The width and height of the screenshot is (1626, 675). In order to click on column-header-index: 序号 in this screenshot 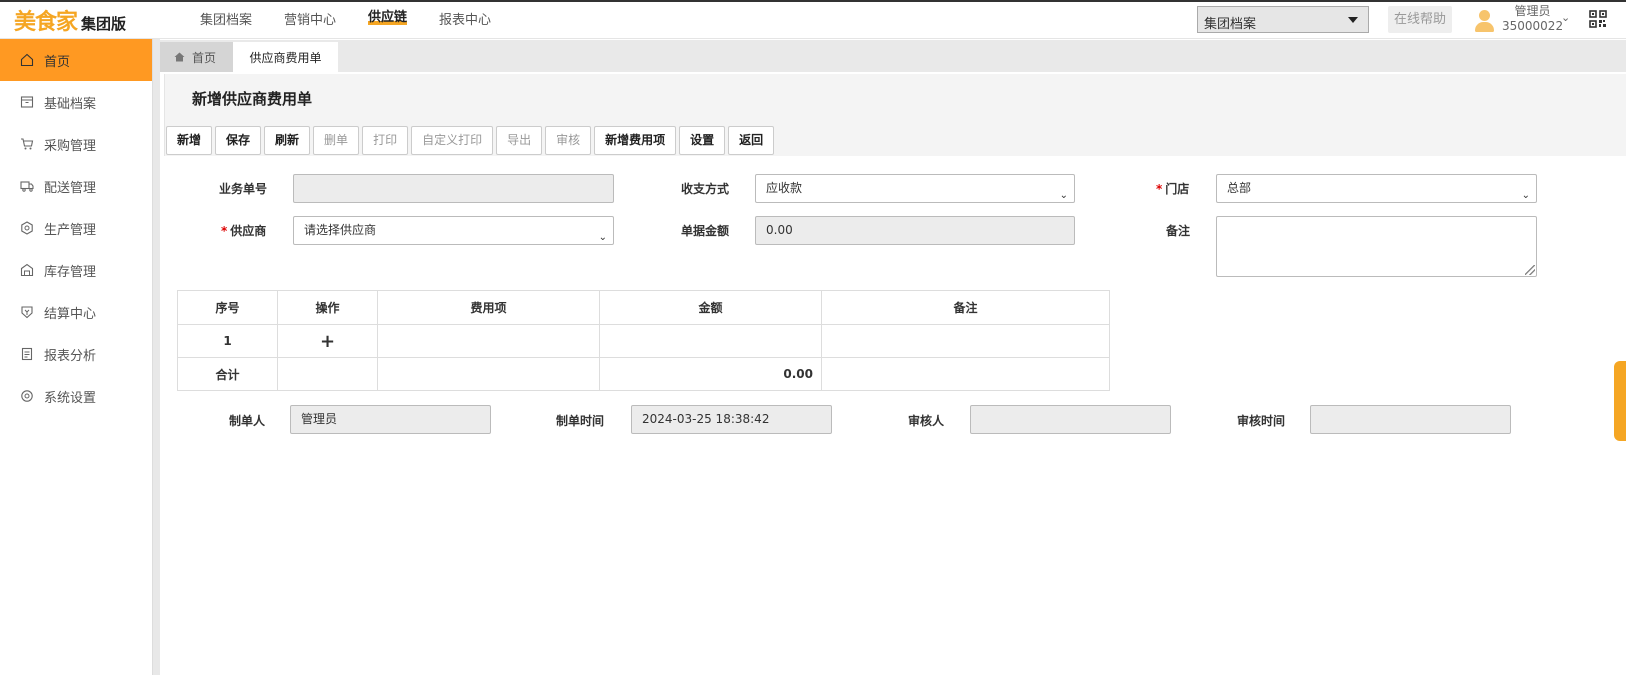, I will do `click(227, 307)`.